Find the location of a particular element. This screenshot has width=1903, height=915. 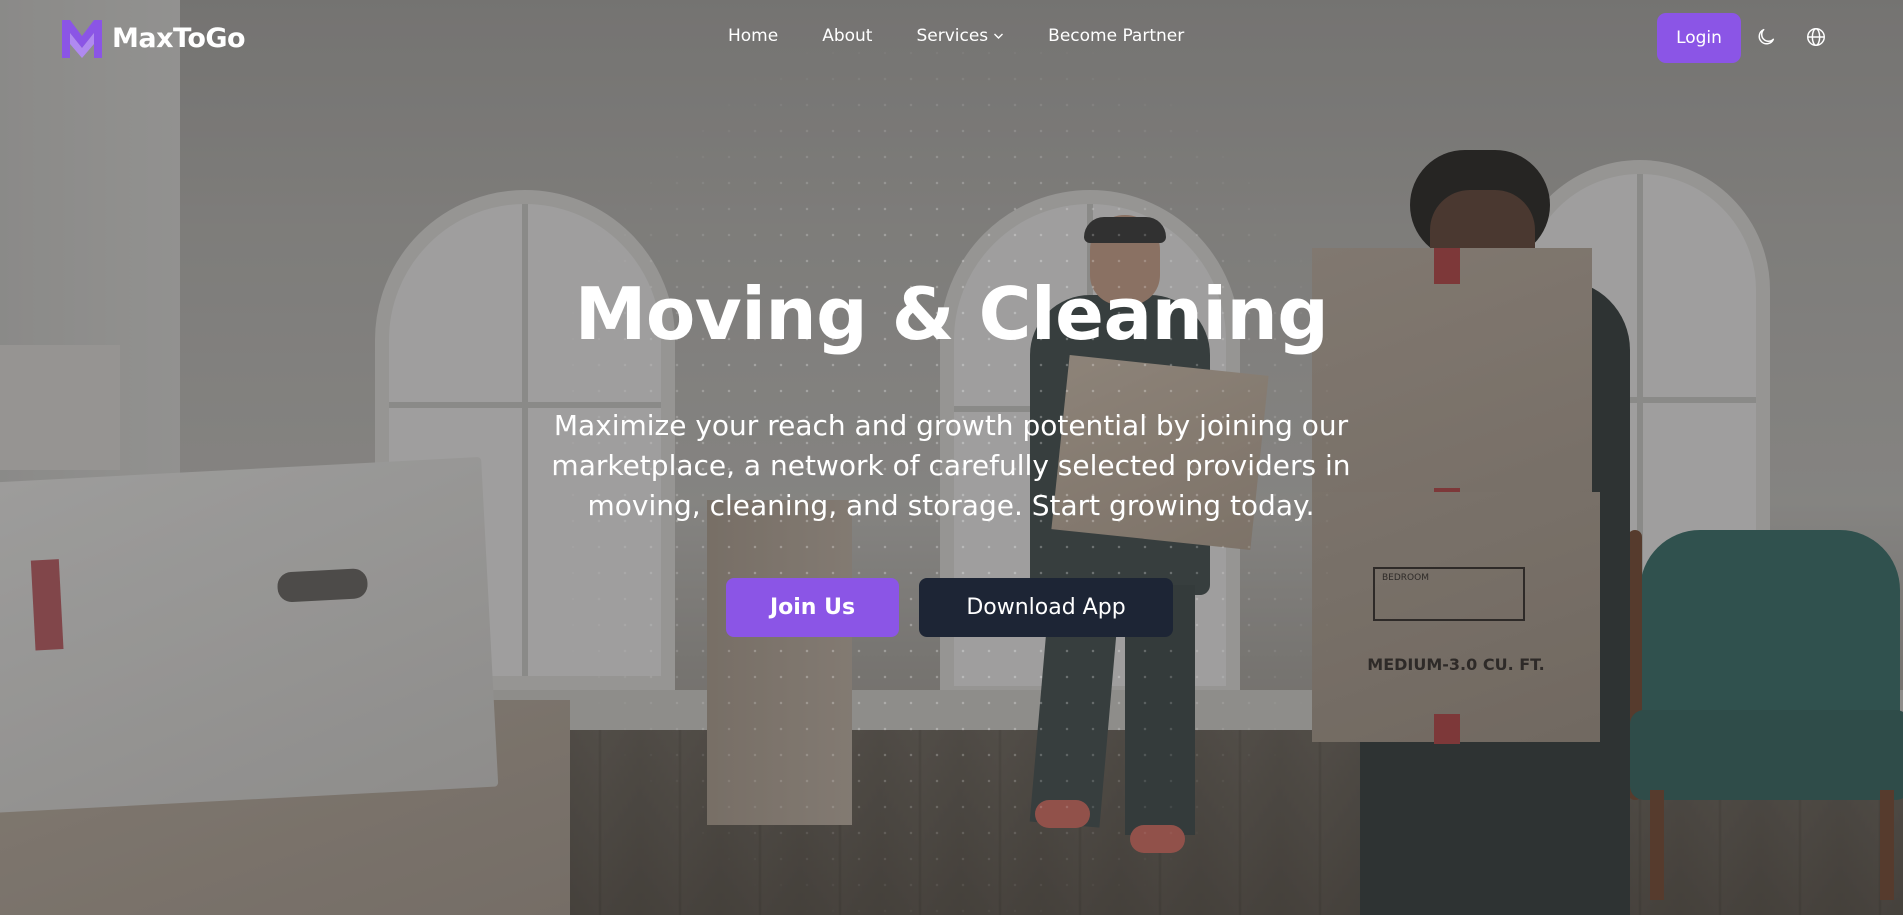

nav-services-label: Services is located at coordinates (952, 36).